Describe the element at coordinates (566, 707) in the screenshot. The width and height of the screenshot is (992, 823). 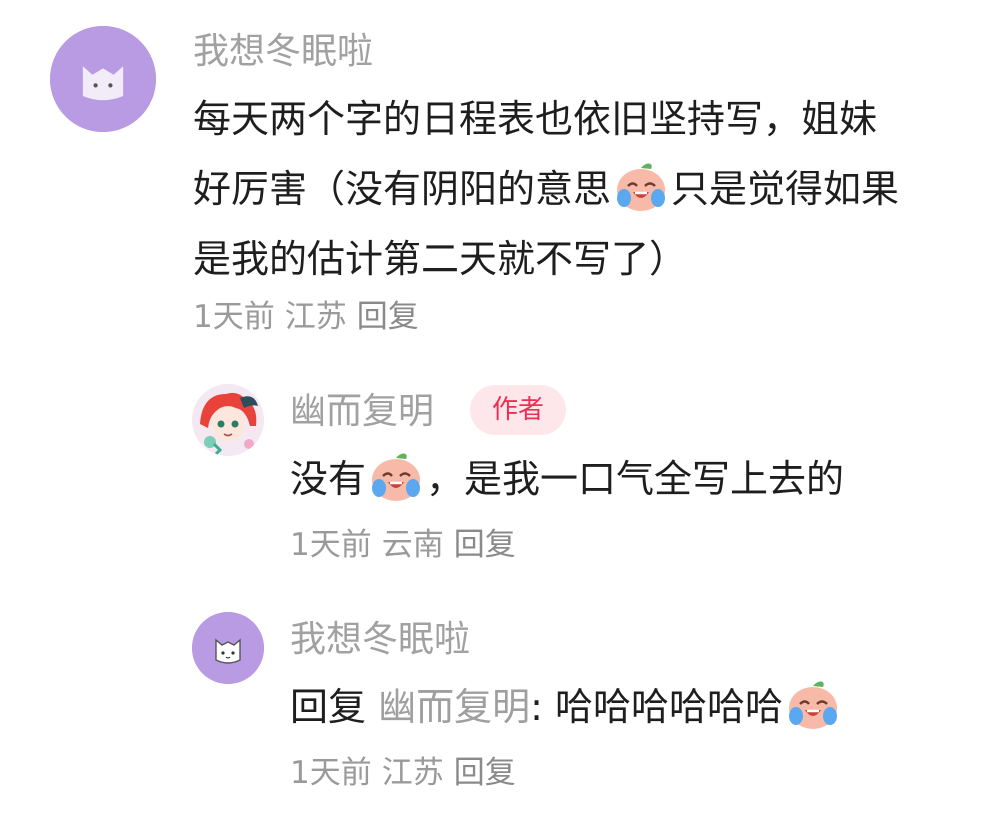
I see `reply-text: 回复 幽而复明: 哈哈哈哈哈哈` at that location.